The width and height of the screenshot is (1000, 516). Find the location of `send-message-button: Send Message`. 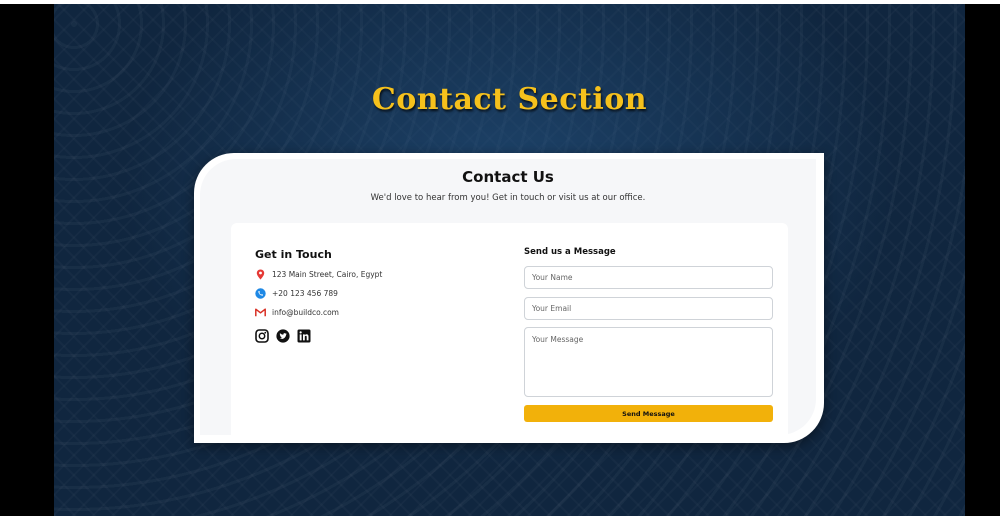

send-message-button: Send Message is located at coordinates (648, 413).